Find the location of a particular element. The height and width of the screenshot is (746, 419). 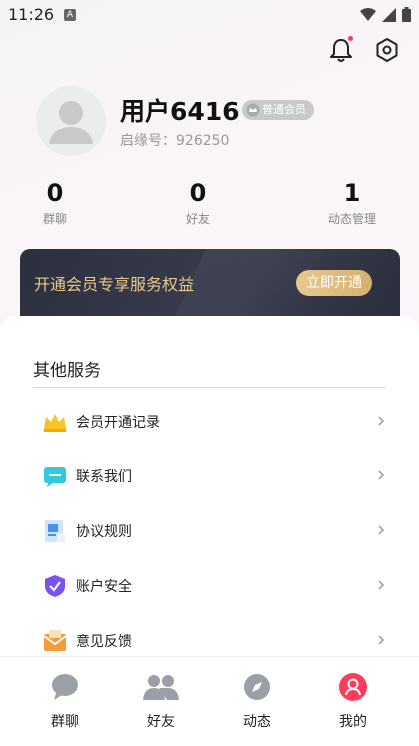

vip-open-button: 立即开通 is located at coordinates (334, 283).